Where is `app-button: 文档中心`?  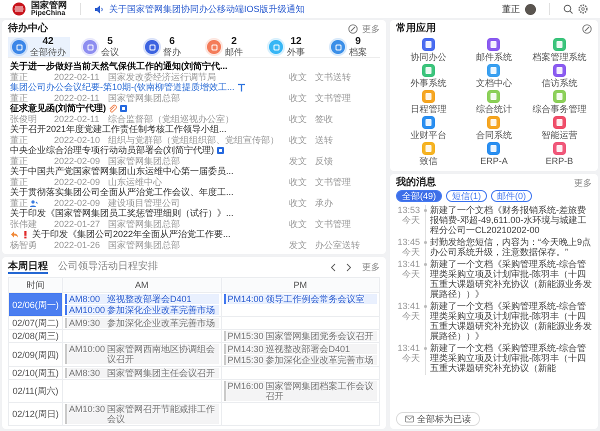 app-button: 文档中心 is located at coordinates (494, 76).